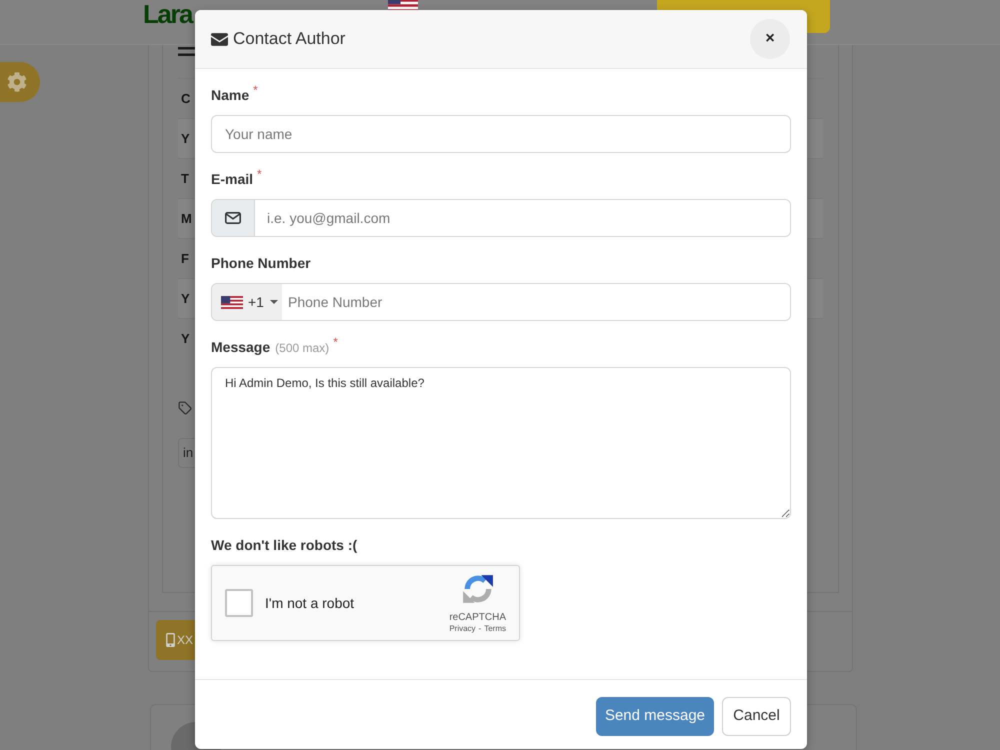 The image size is (1000, 750). Describe the element at coordinates (655, 716) in the screenshot. I see `send-button: Send message` at that location.